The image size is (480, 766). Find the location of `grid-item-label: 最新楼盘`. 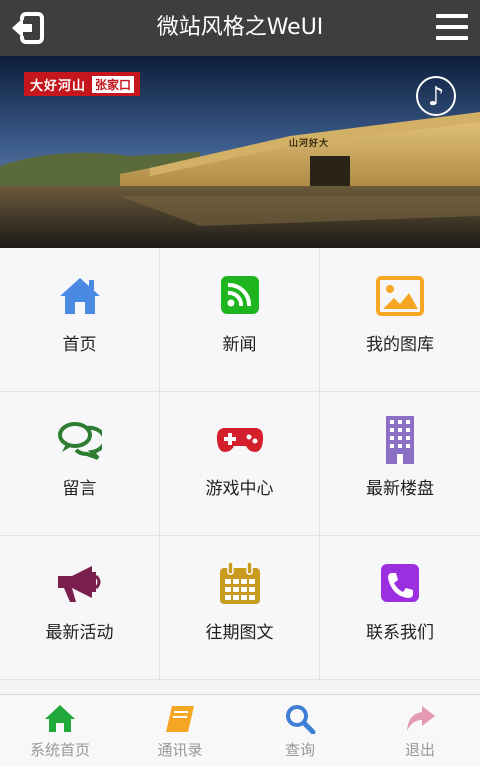

grid-item-label: 最新楼盘 is located at coordinates (400, 489).